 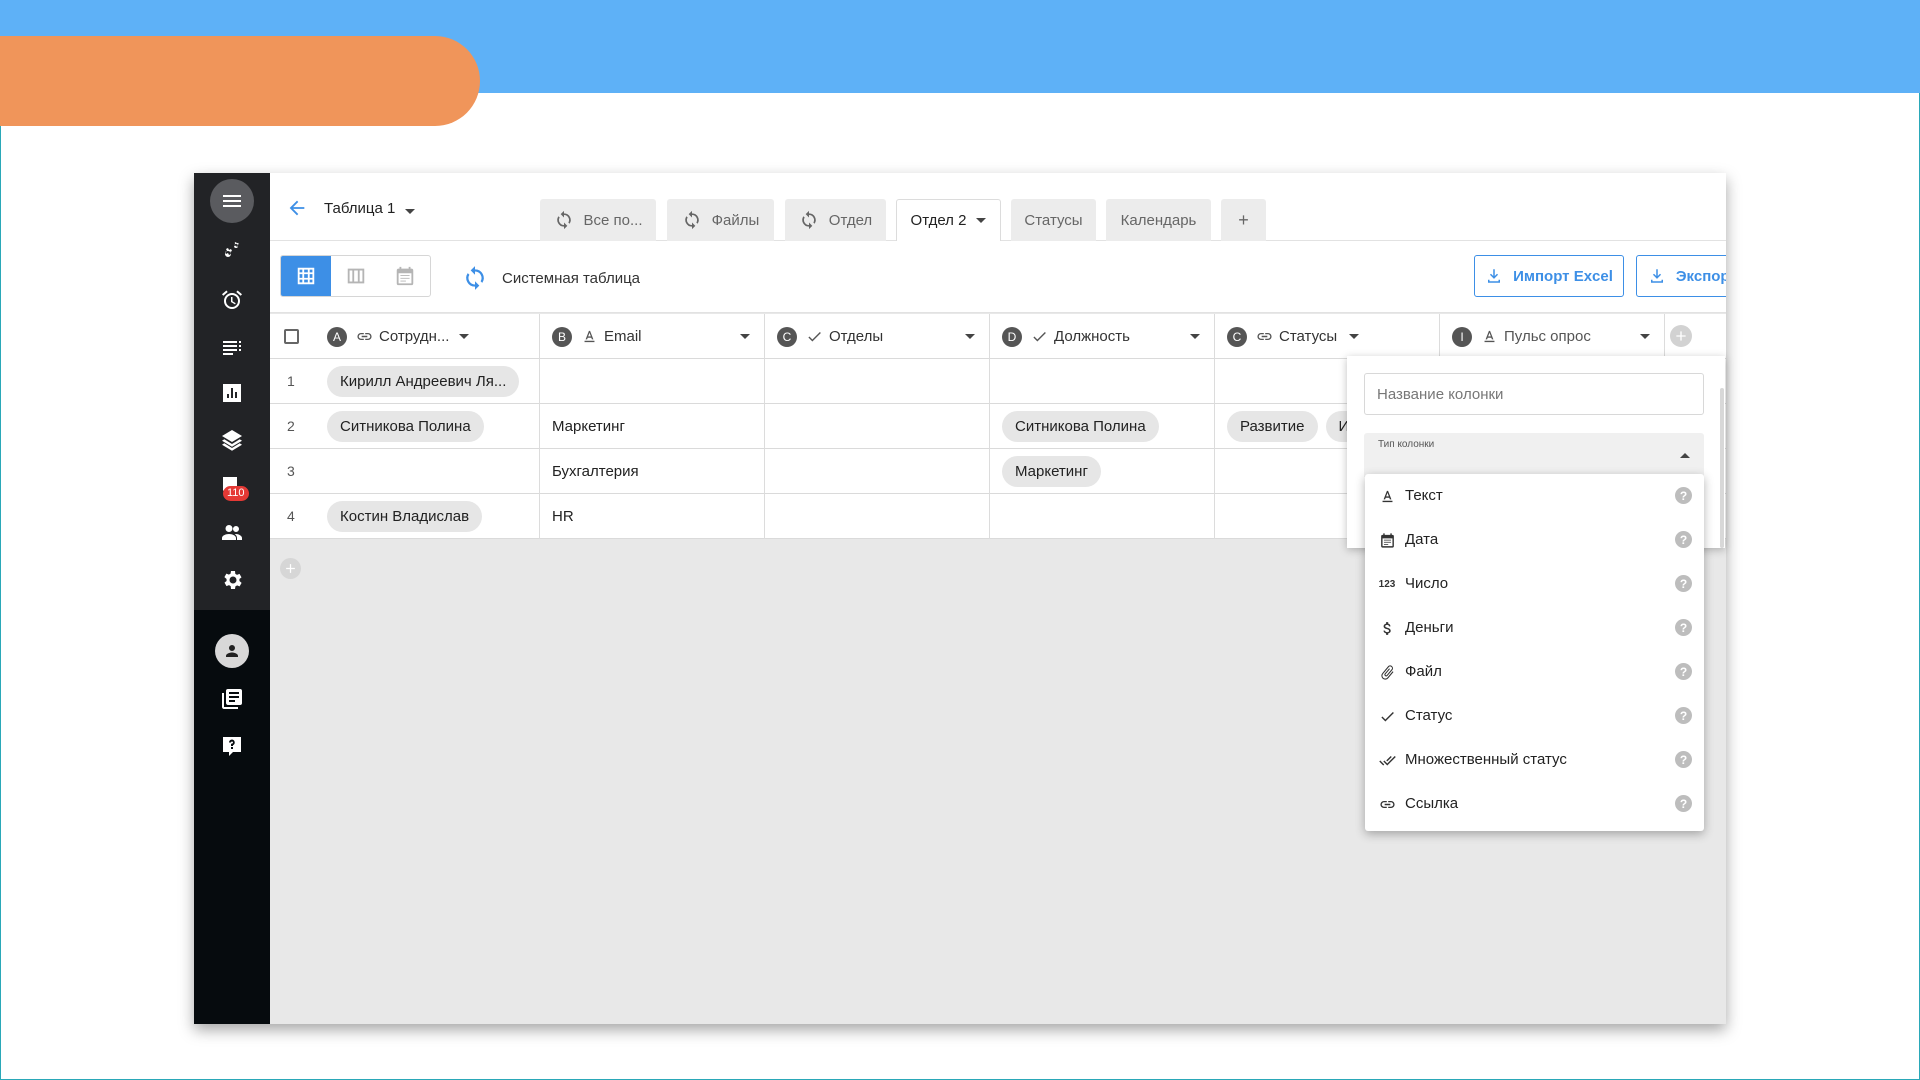 What do you see at coordinates (427, 471) in the screenshot?
I see `cell-employee` at bounding box center [427, 471].